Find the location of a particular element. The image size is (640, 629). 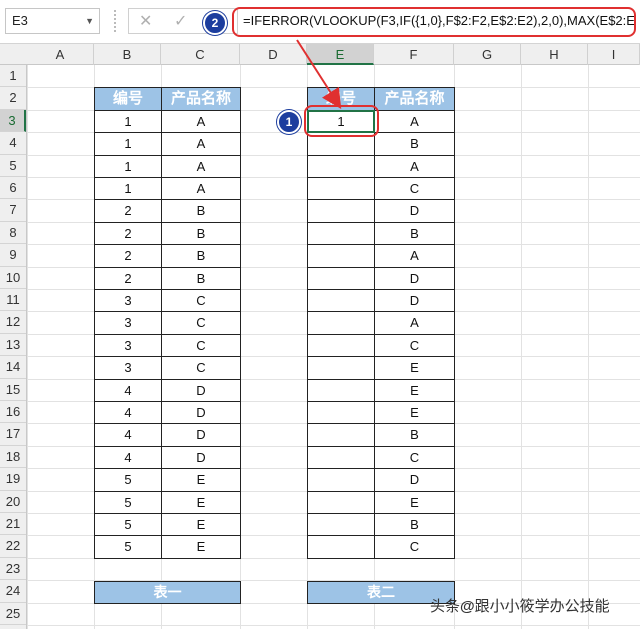

table1-header-1: 产品名称 is located at coordinates (201, 99).